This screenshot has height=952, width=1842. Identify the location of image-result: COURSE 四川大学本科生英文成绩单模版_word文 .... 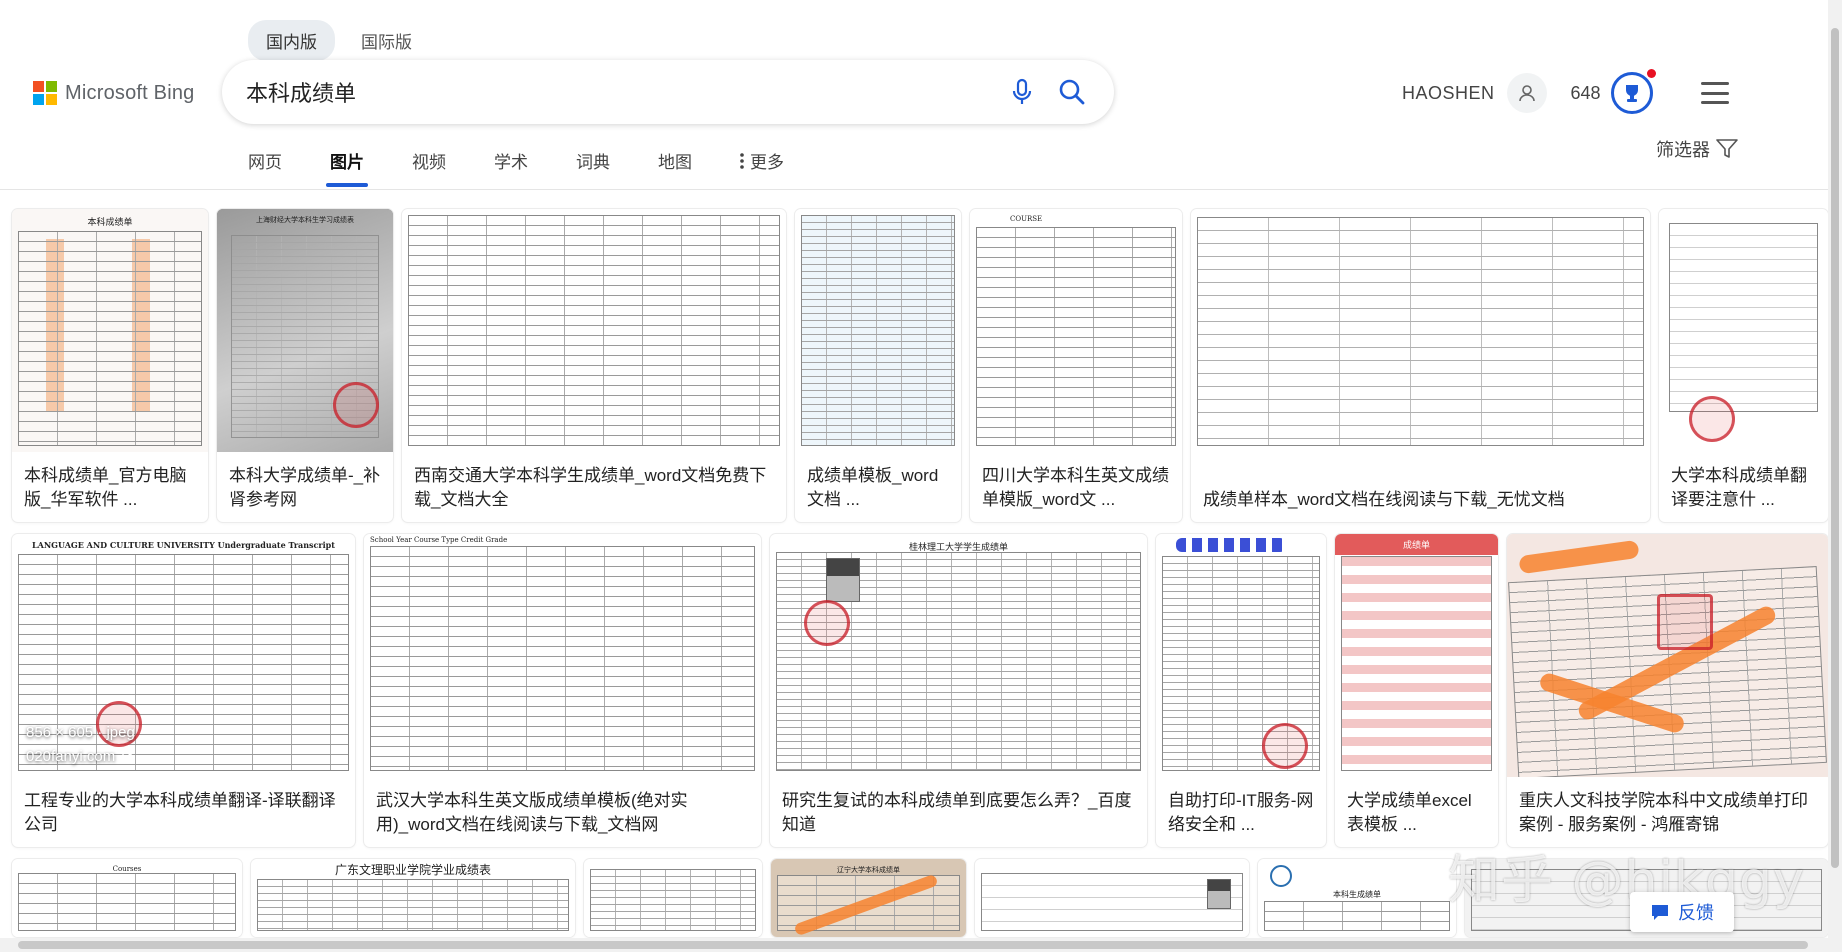
(1076, 365).